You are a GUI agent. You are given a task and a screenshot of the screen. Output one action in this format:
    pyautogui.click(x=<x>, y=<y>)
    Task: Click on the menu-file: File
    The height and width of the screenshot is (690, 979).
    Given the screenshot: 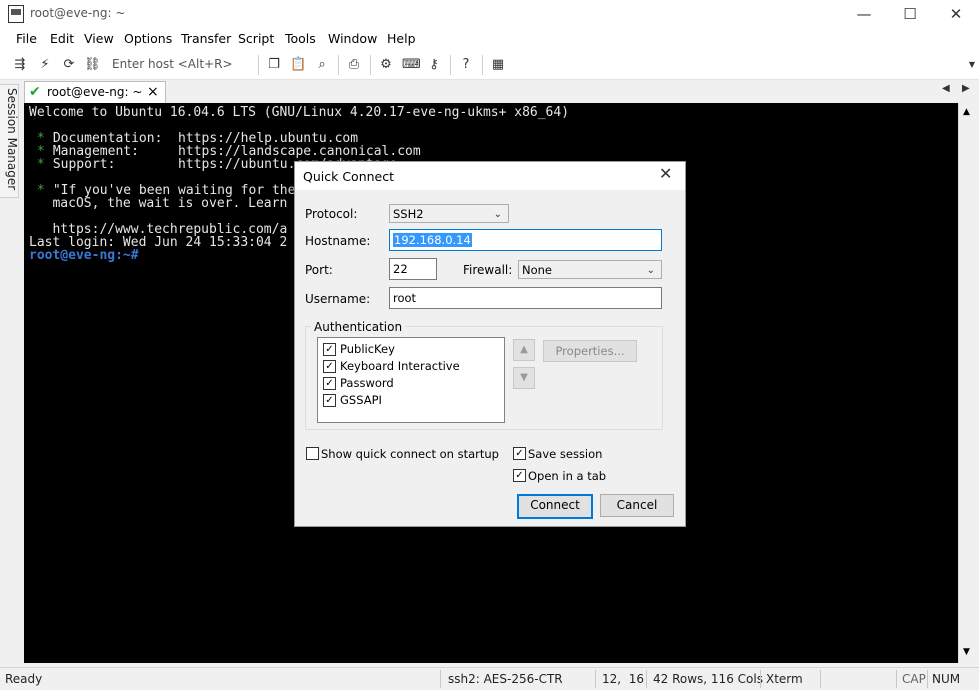 What is the action you would take?
    pyautogui.click(x=26, y=38)
    